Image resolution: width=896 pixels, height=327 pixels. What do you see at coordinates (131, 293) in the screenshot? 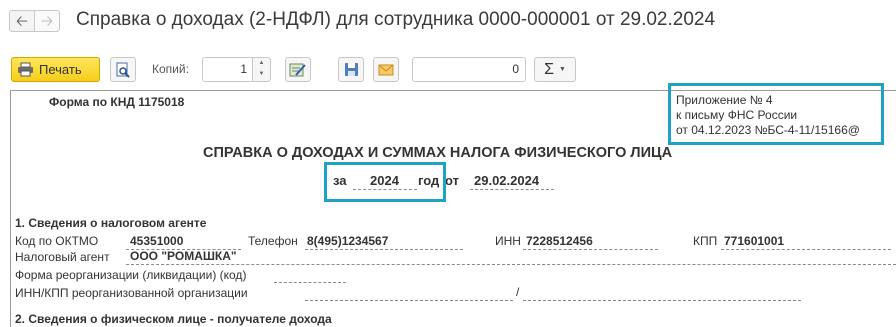
I see `reorg-inn-label: ИНН/КПП реорганизованной организации` at bounding box center [131, 293].